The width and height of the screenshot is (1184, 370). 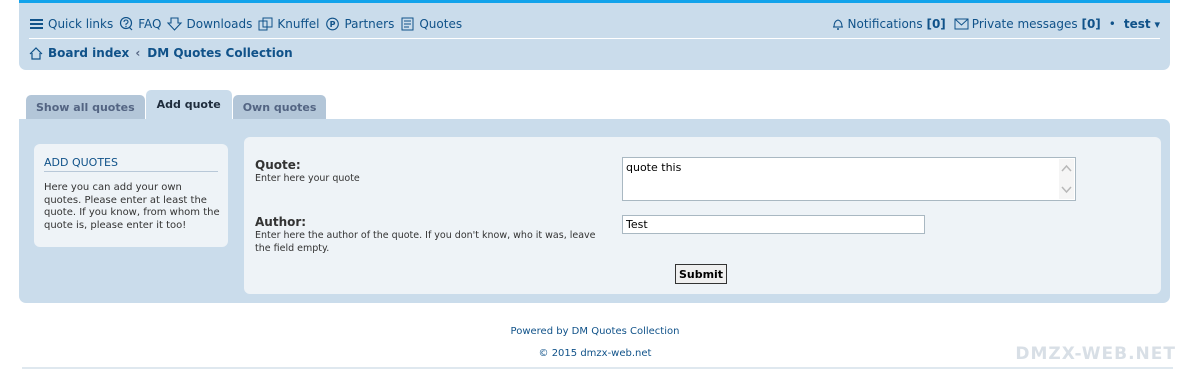 I want to click on home-icon, so click(x=36, y=53).